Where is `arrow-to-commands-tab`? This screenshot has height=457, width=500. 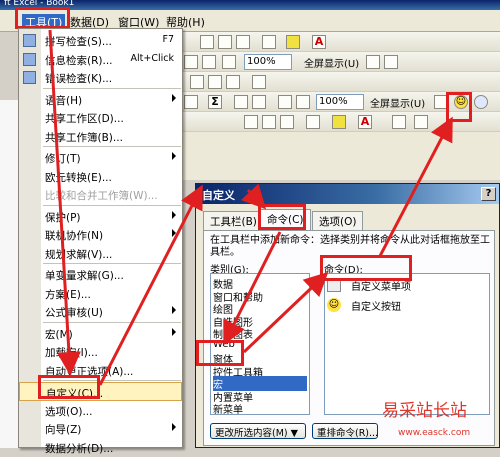
arrow-to-commands-tab is located at coordinates (253, 196).